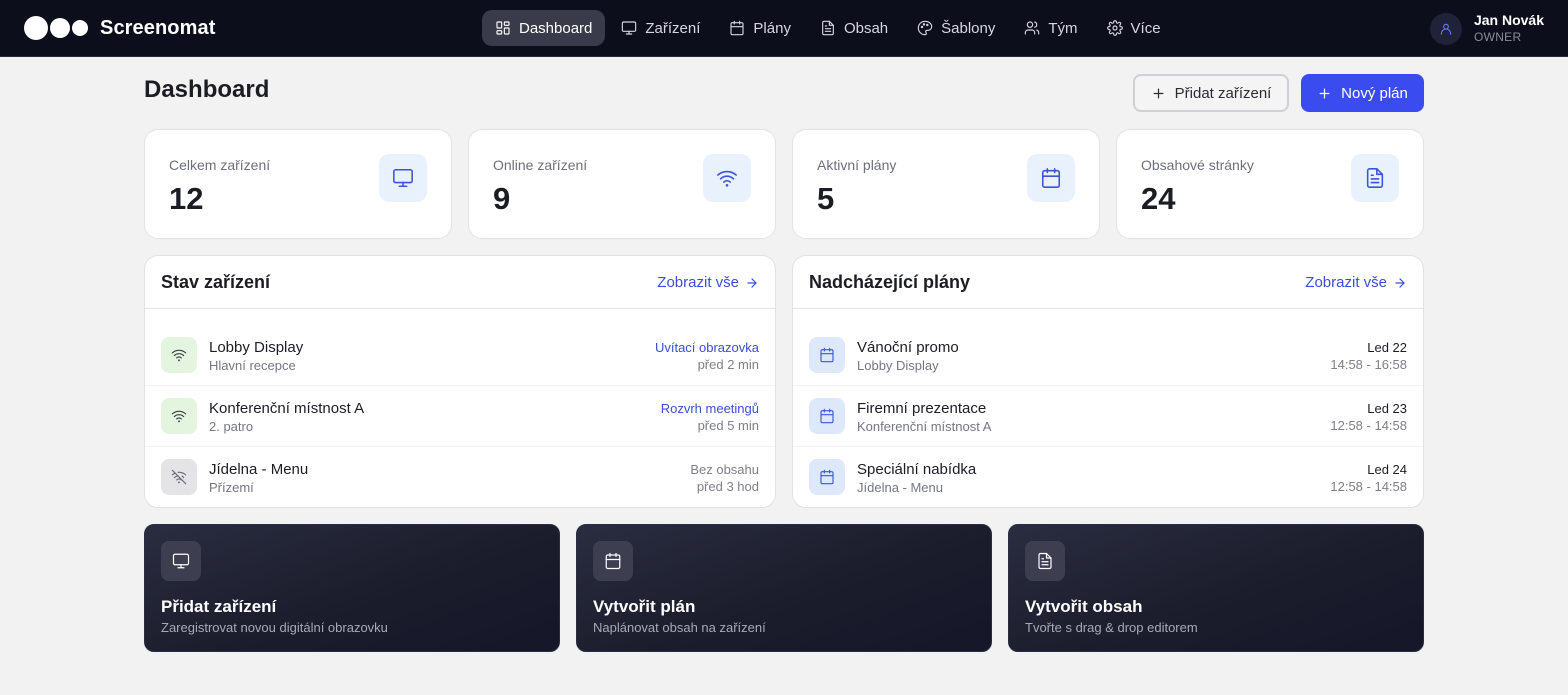  What do you see at coordinates (274, 627) in the screenshot?
I see `action-subtitle: Zaregistrovat novou digitální obrazovku` at bounding box center [274, 627].